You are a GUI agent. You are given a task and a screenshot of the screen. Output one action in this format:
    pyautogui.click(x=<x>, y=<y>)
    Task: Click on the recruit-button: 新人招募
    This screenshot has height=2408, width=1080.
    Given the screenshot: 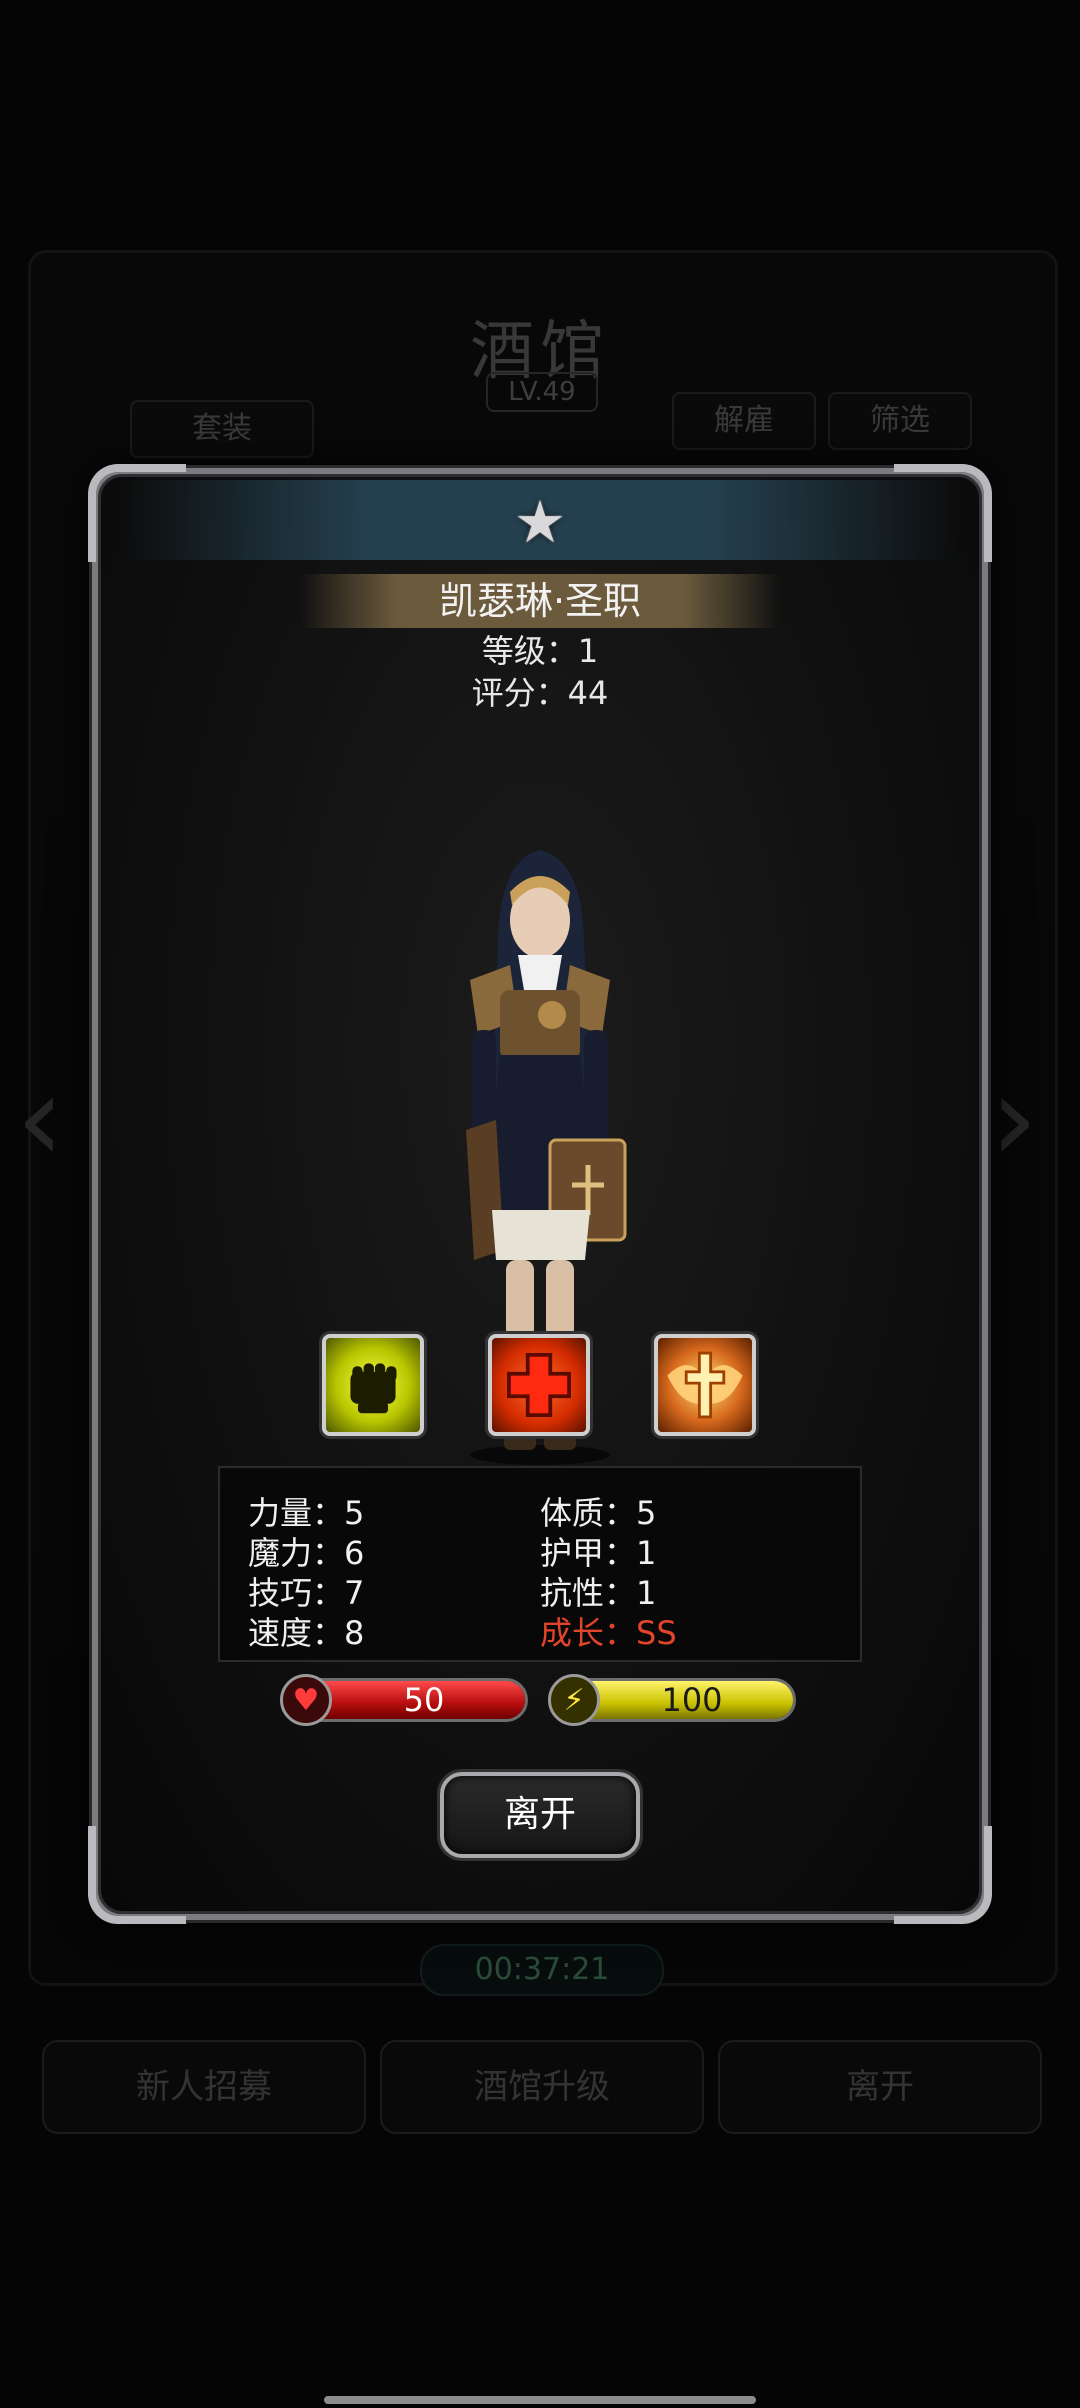 What is the action you would take?
    pyautogui.click(x=204, y=2087)
    